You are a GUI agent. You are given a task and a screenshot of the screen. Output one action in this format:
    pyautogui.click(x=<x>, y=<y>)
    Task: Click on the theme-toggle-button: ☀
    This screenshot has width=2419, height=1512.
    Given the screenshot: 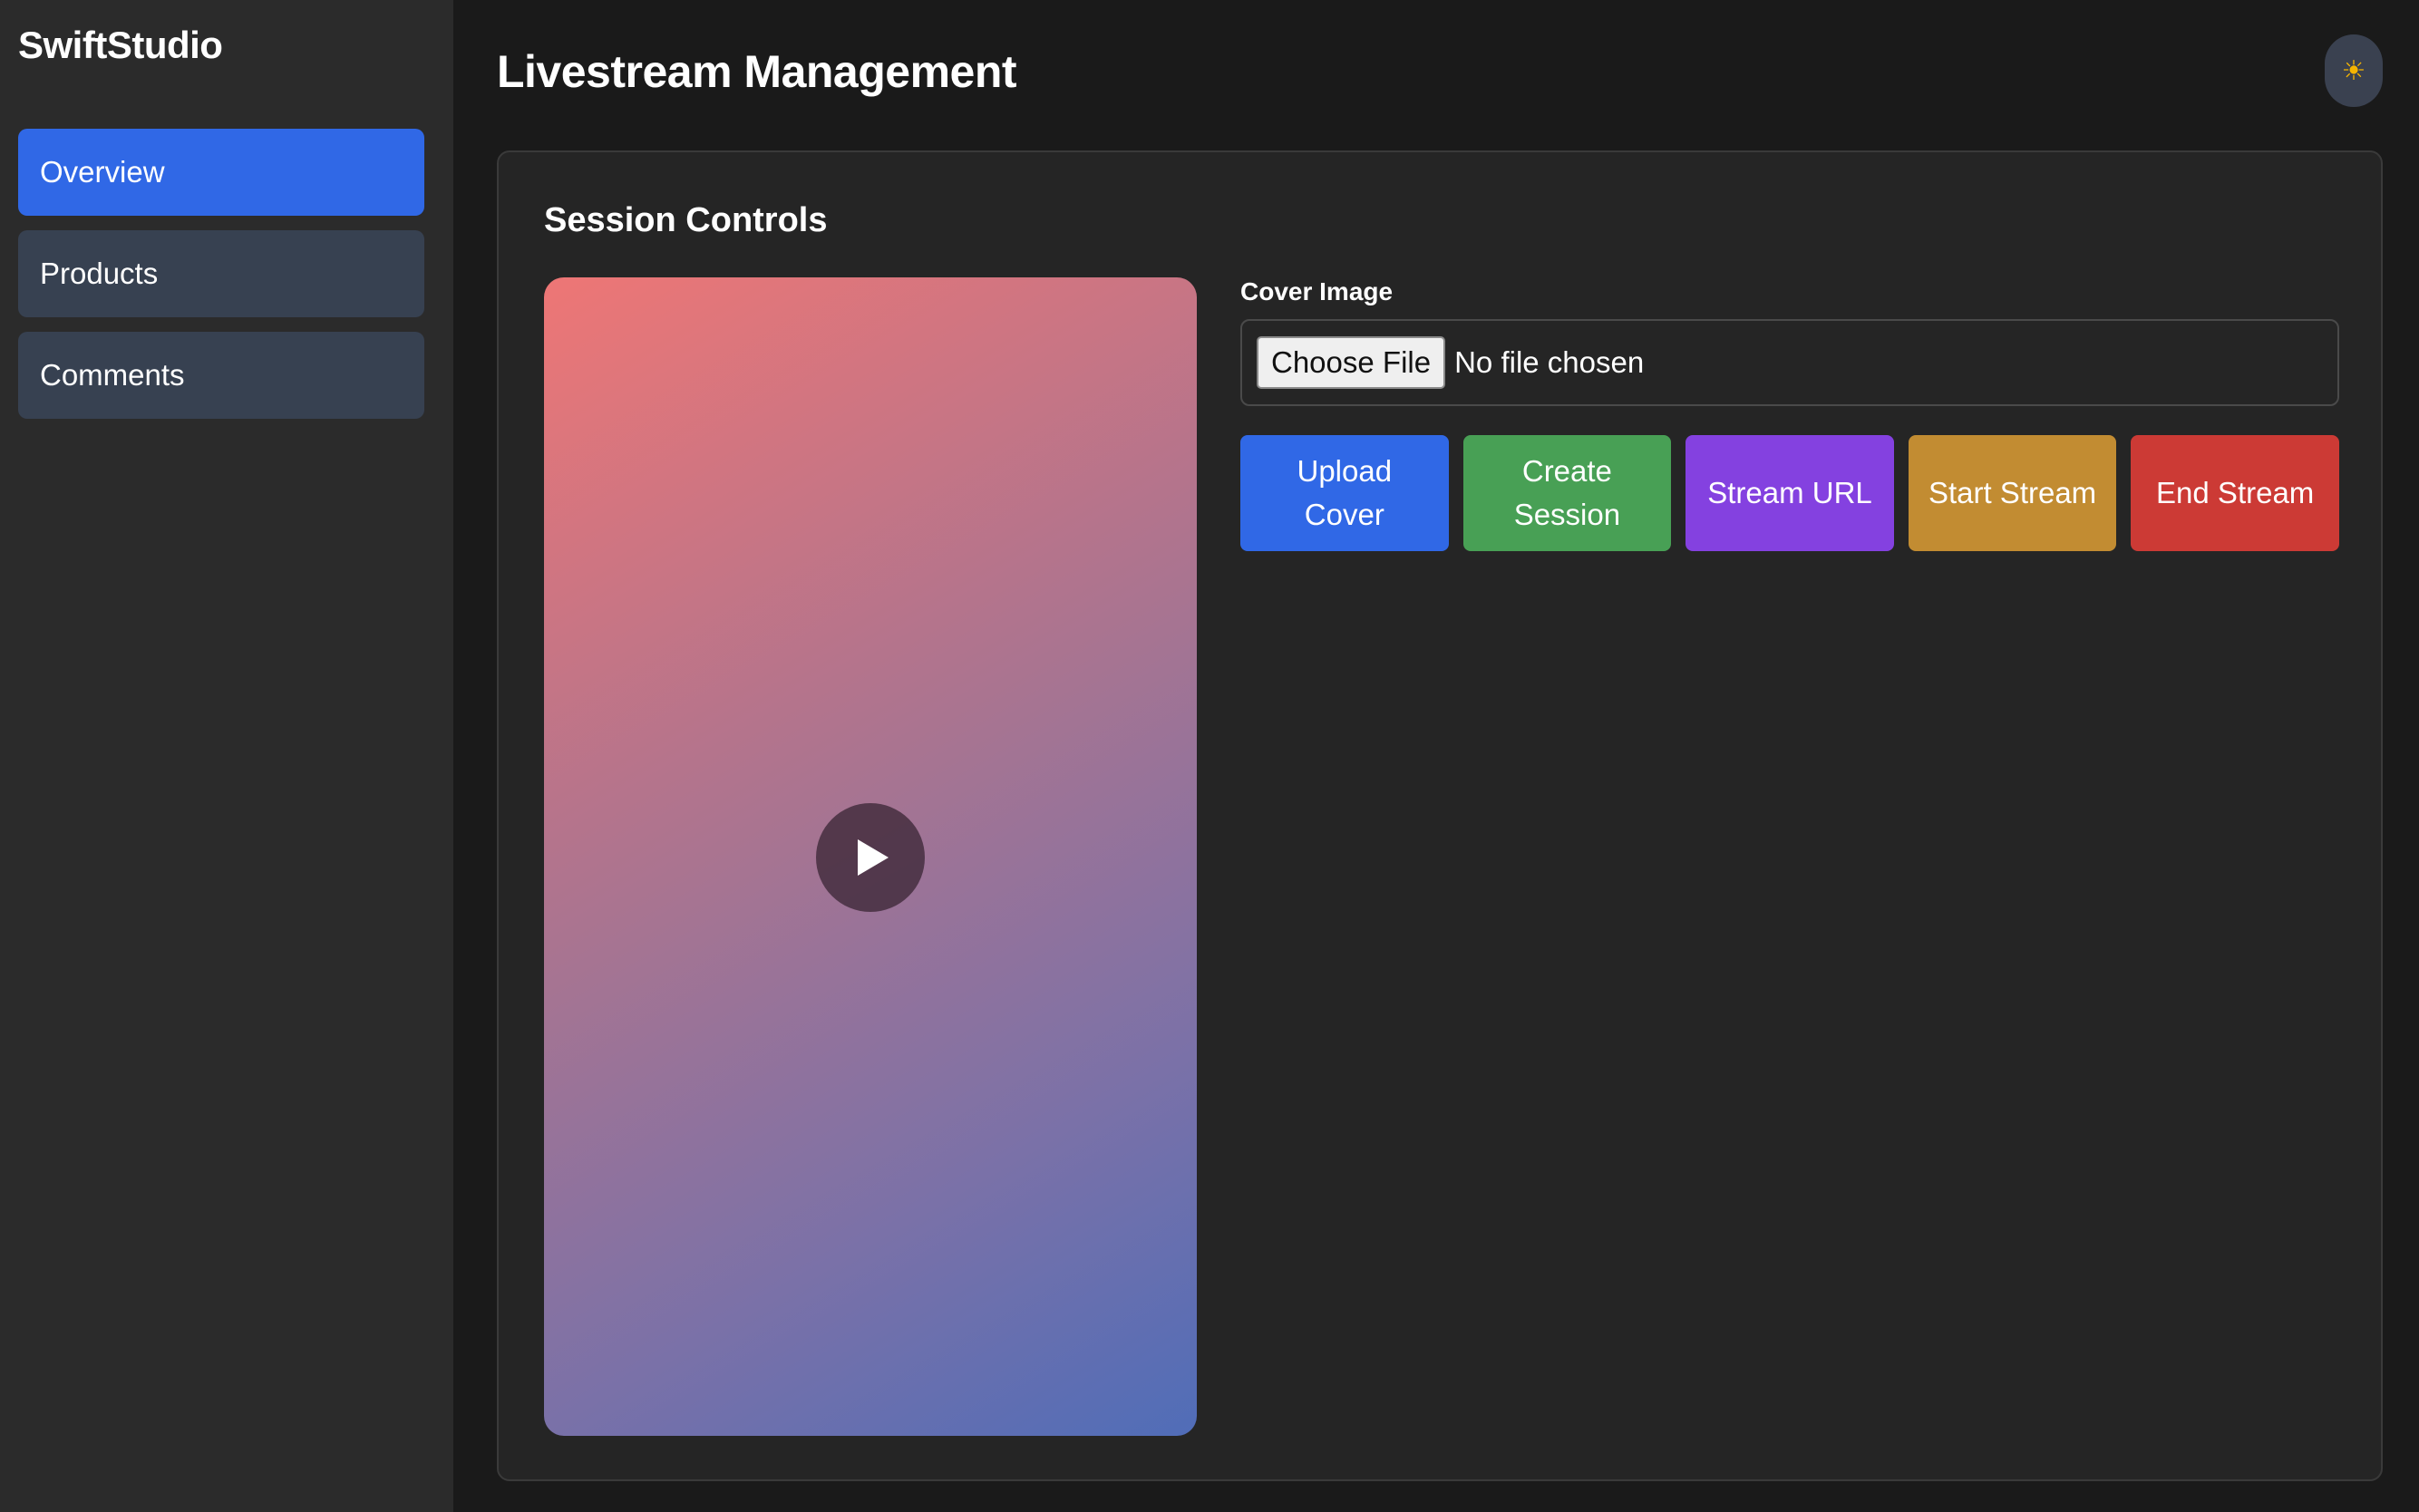 What is the action you would take?
    pyautogui.click(x=2354, y=71)
    